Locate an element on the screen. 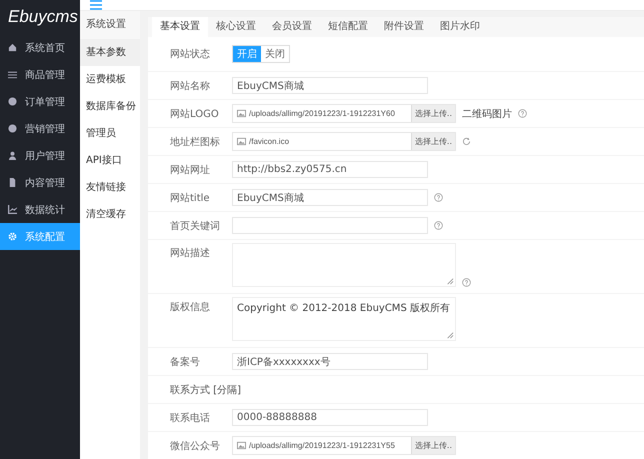  submenu-item: 管理员 is located at coordinates (110, 133).